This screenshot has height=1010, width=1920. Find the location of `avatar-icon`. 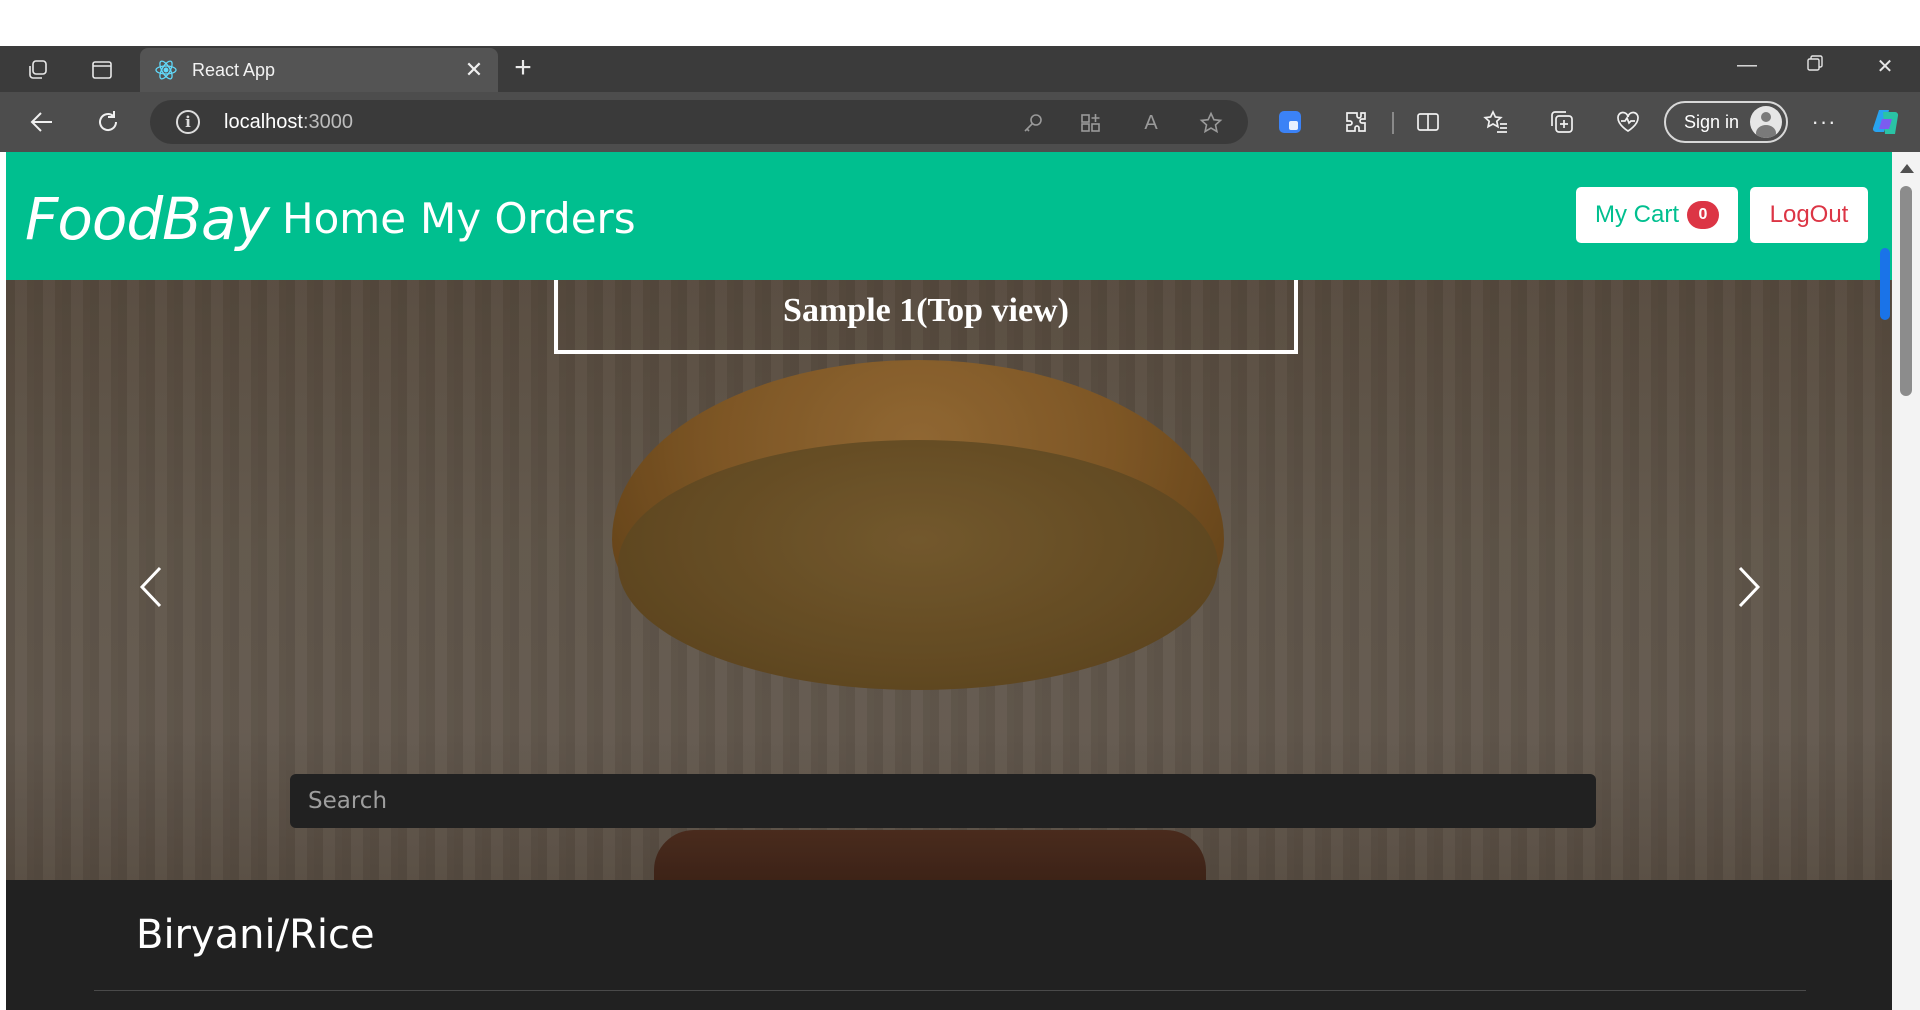

avatar-icon is located at coordinates (1766, 122).